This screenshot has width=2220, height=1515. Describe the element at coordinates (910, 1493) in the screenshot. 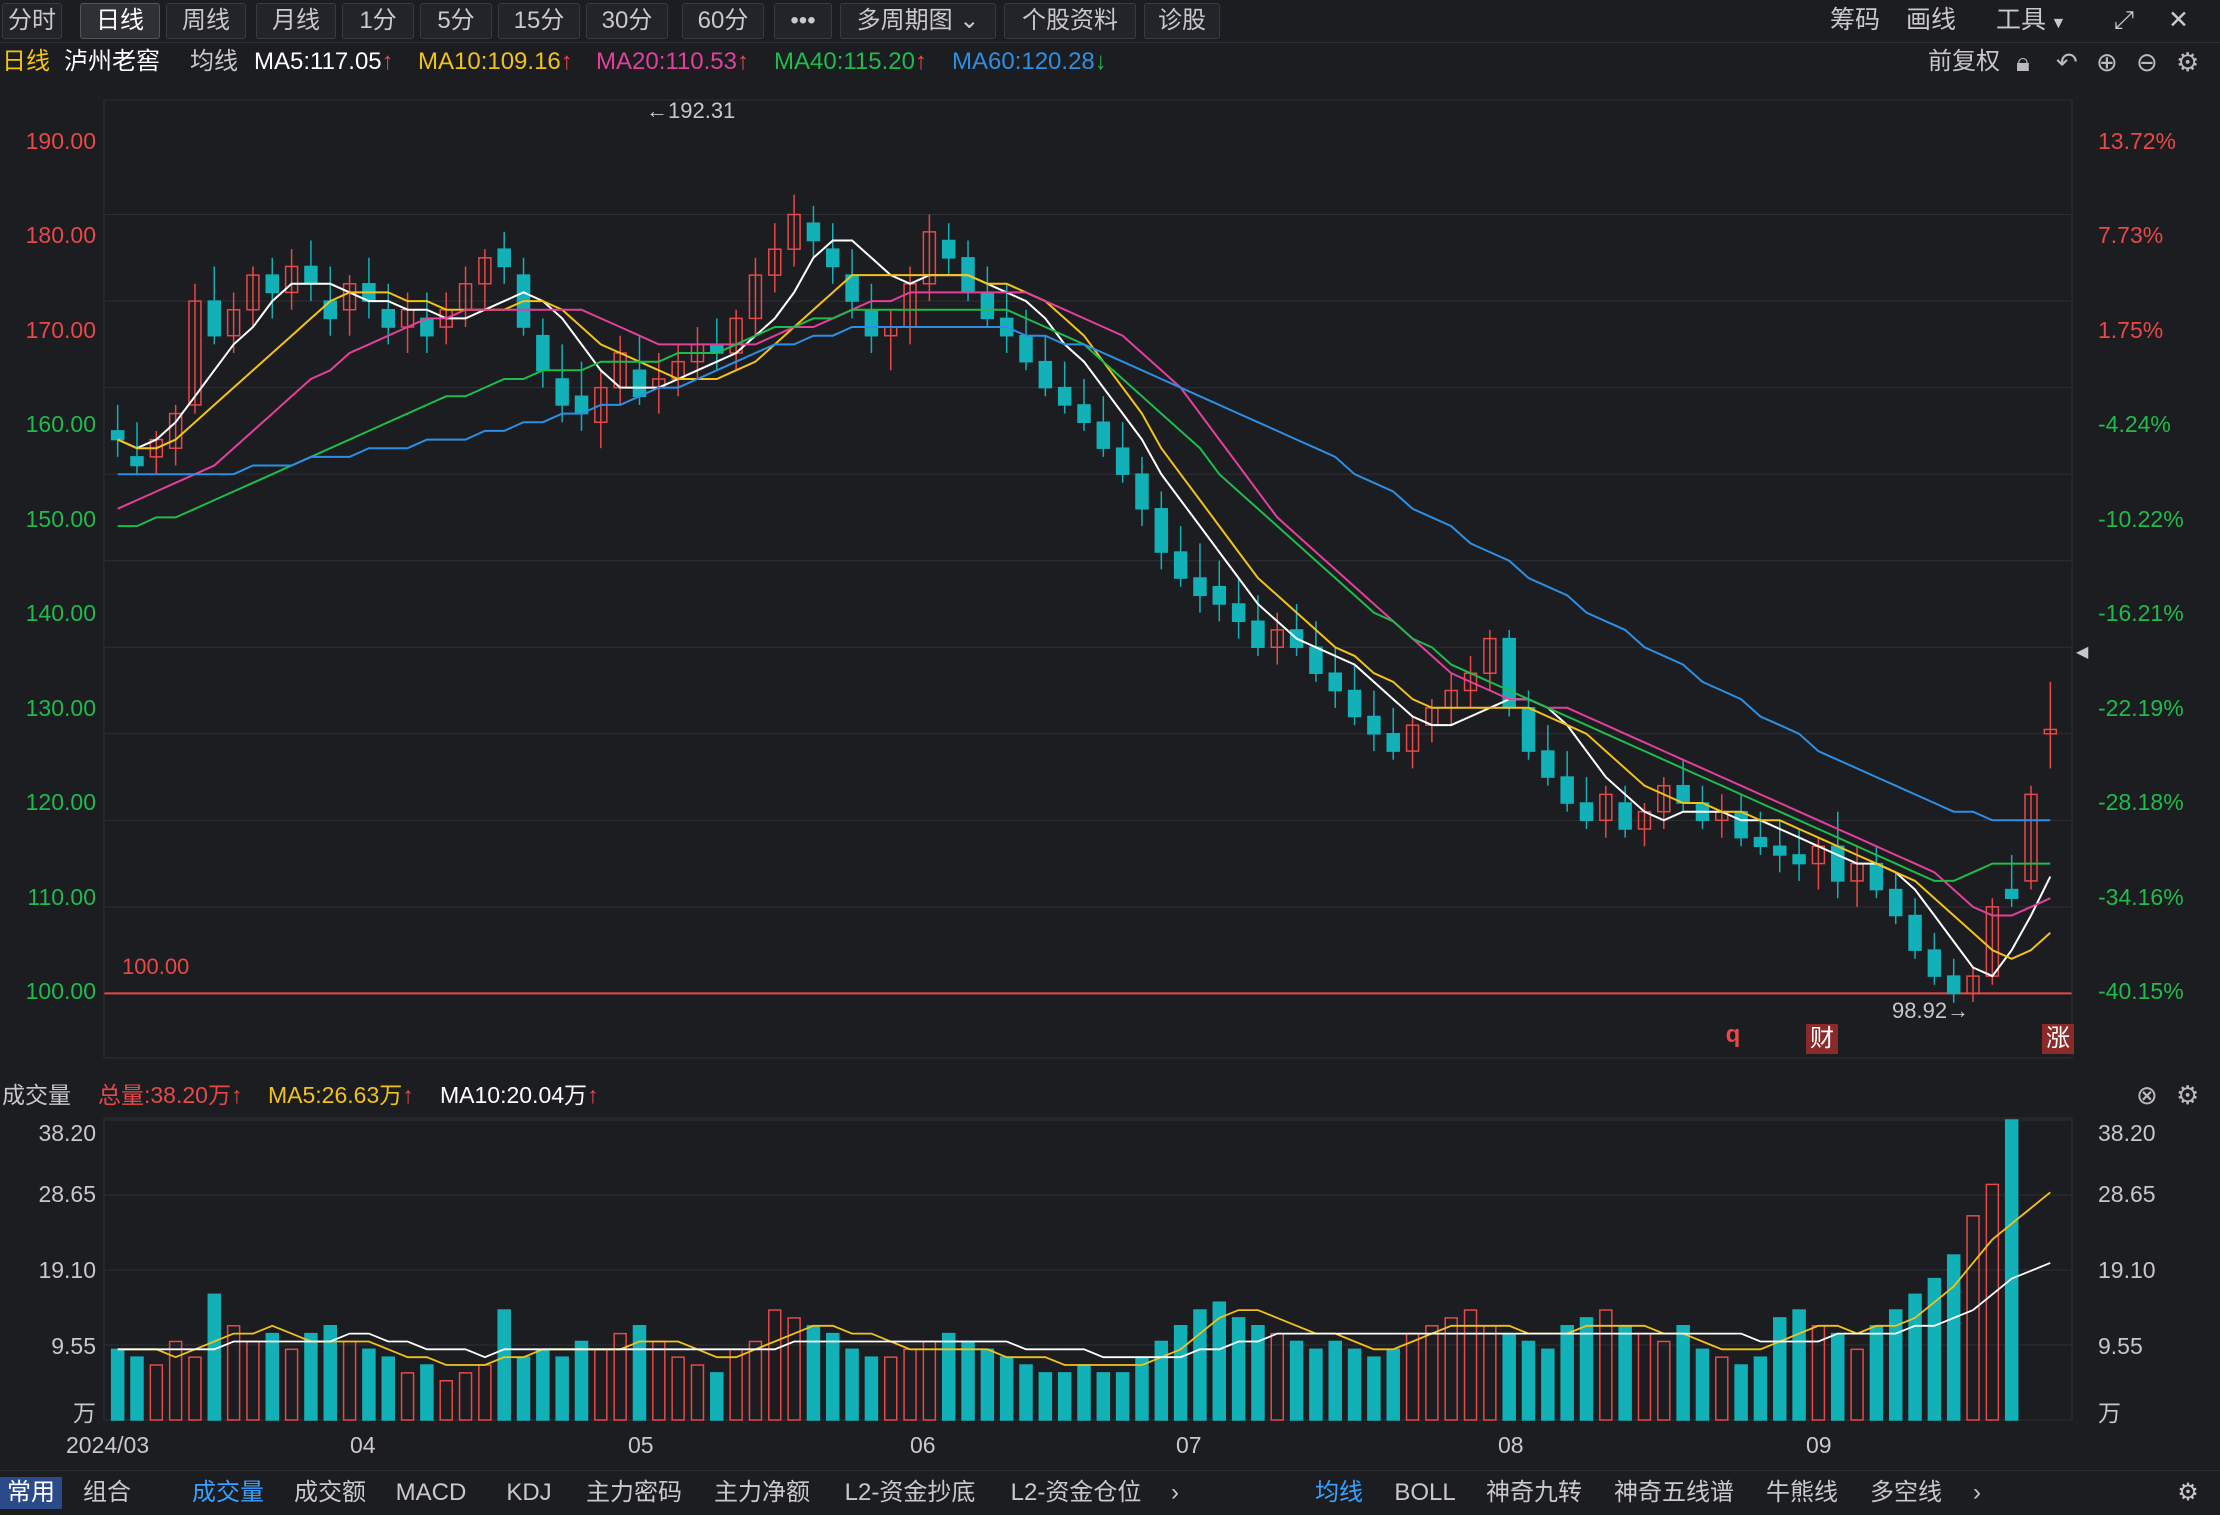

I see `indicator-l2-bottom: L2-资金抄底` at that location.